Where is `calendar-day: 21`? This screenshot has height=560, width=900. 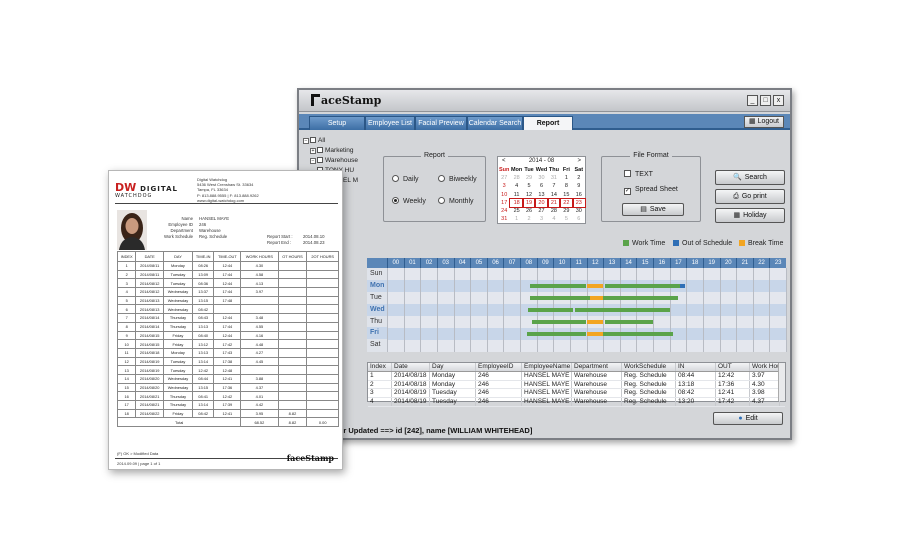
calendar-day: 21 is located at coordinates (554, 202).